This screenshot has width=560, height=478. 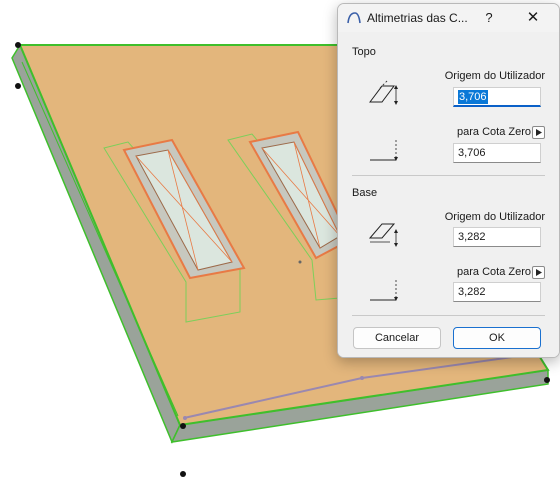 I want to click on top-user-origin-label: Origem do Utilizador, so click(x=494, y=76).